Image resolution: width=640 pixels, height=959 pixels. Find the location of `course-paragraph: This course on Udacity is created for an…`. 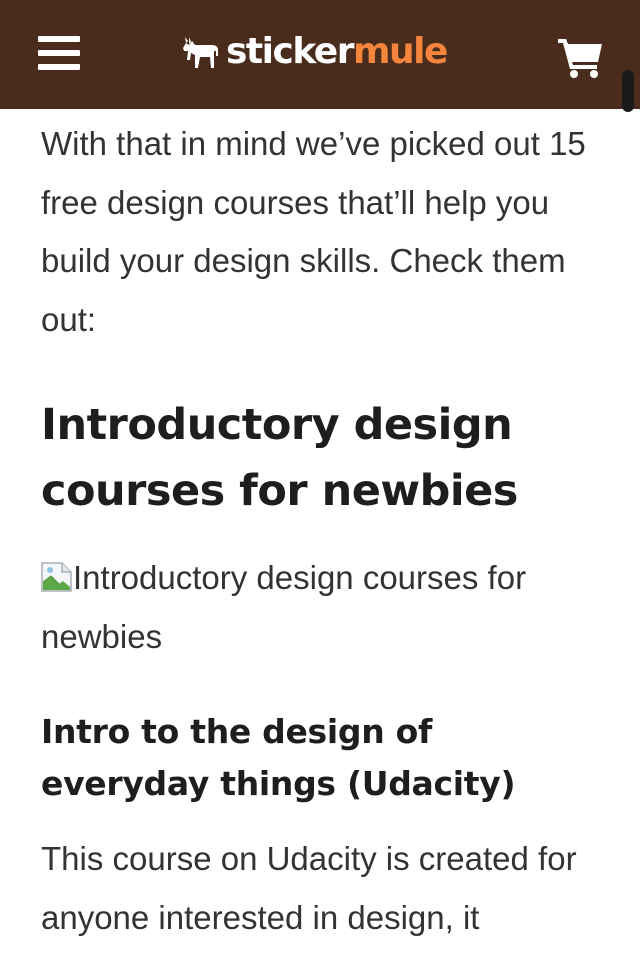

course-paragraph: This course on Udacity is created for an… is located at coordinates (309, 888).